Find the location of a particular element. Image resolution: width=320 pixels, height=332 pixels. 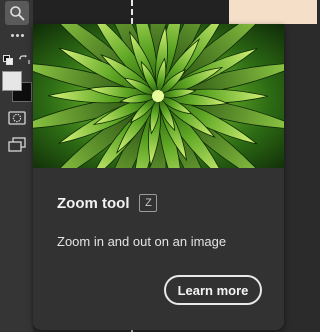

magnifier-icon is located at coordinates (17, 13).